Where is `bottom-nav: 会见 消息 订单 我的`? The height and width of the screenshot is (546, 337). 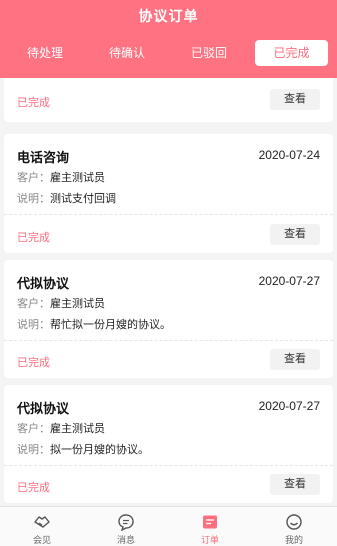 bottom-nav: 会见 消息 订单 我的 is located at coordinates (168, 526).